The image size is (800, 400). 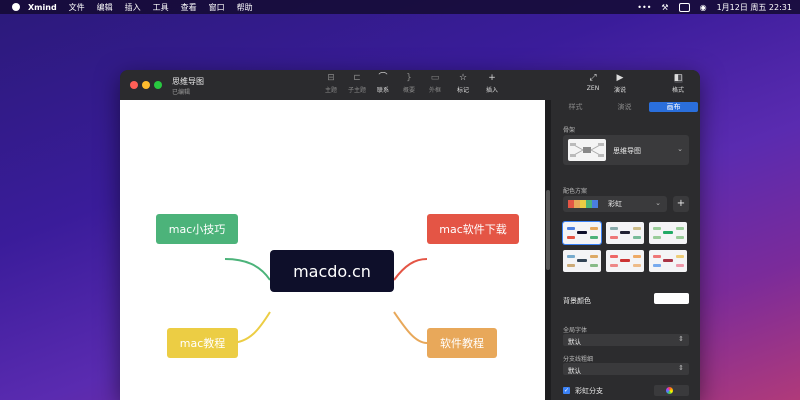 I want to click on menu-tools: 工具, so click(x=161, y=7).